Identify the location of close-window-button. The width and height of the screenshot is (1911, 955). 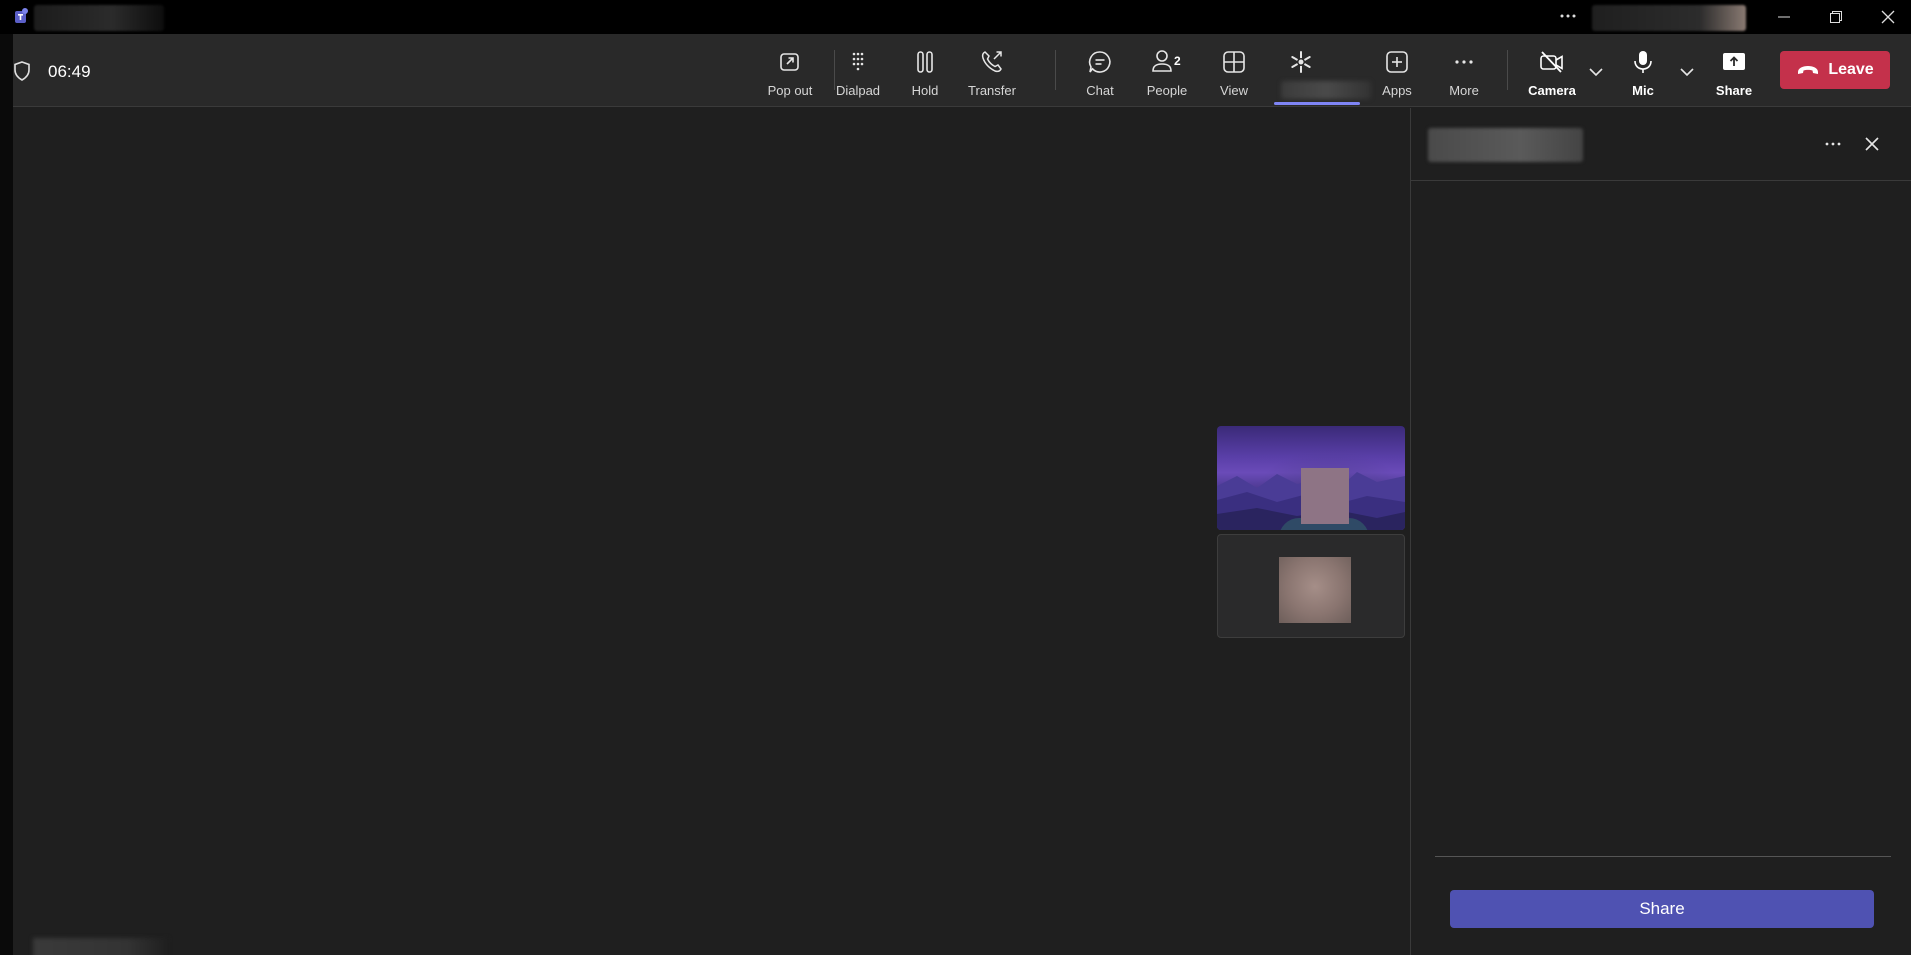
(1888, 17).